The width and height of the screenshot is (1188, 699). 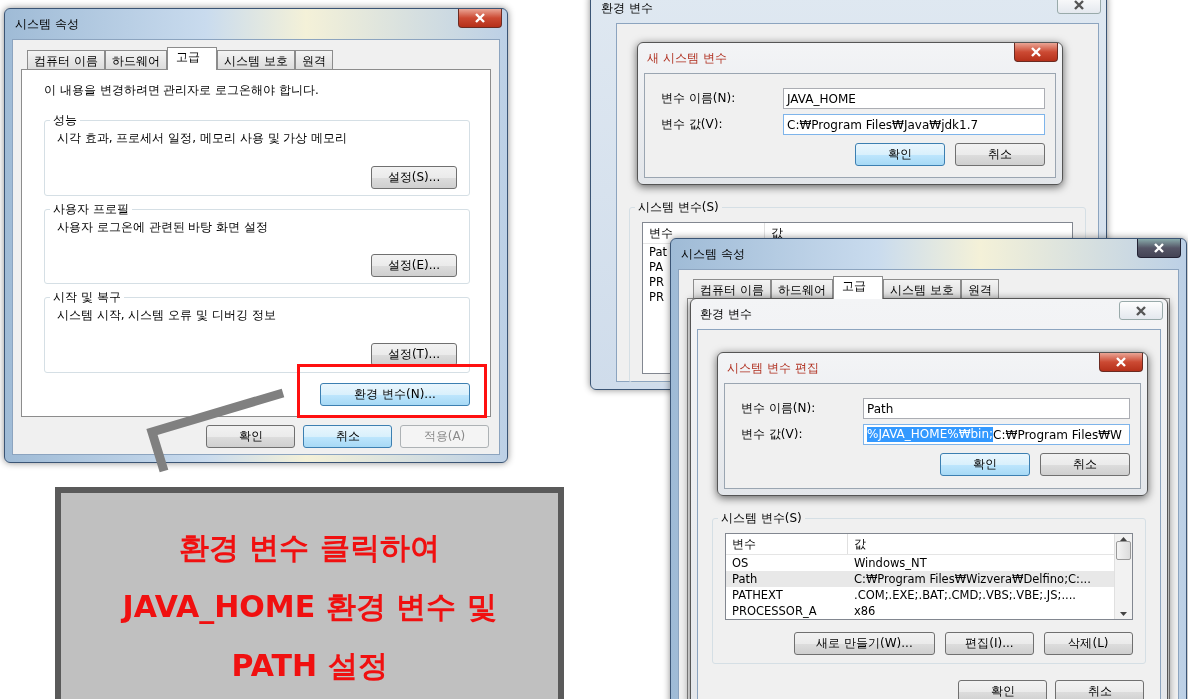 What do you see at coordinates (163, 227) in the screenshot?
I see `group-description: 사용자 로그온에 관련된 바탕 화면 설정` at bounding box center [163, 227].